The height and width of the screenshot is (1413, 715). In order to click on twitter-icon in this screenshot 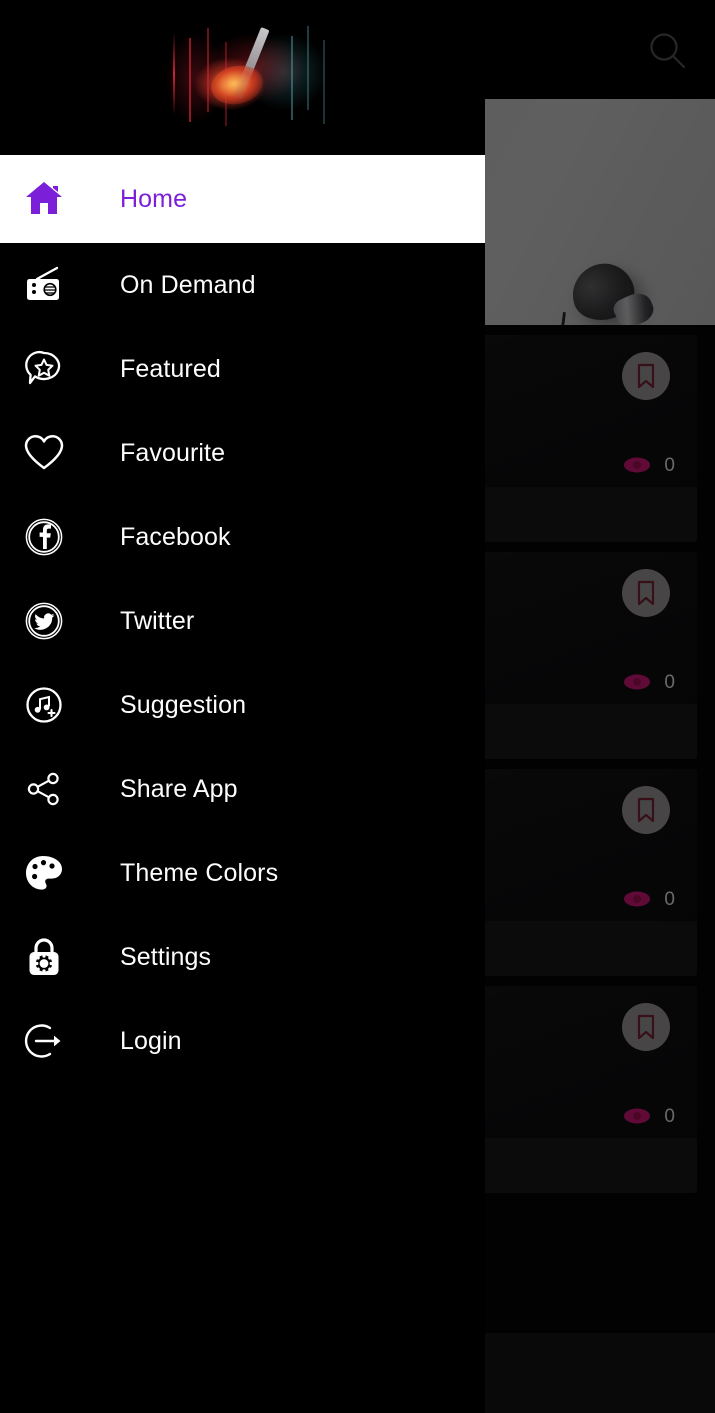, I will do `click(44, 621)`.